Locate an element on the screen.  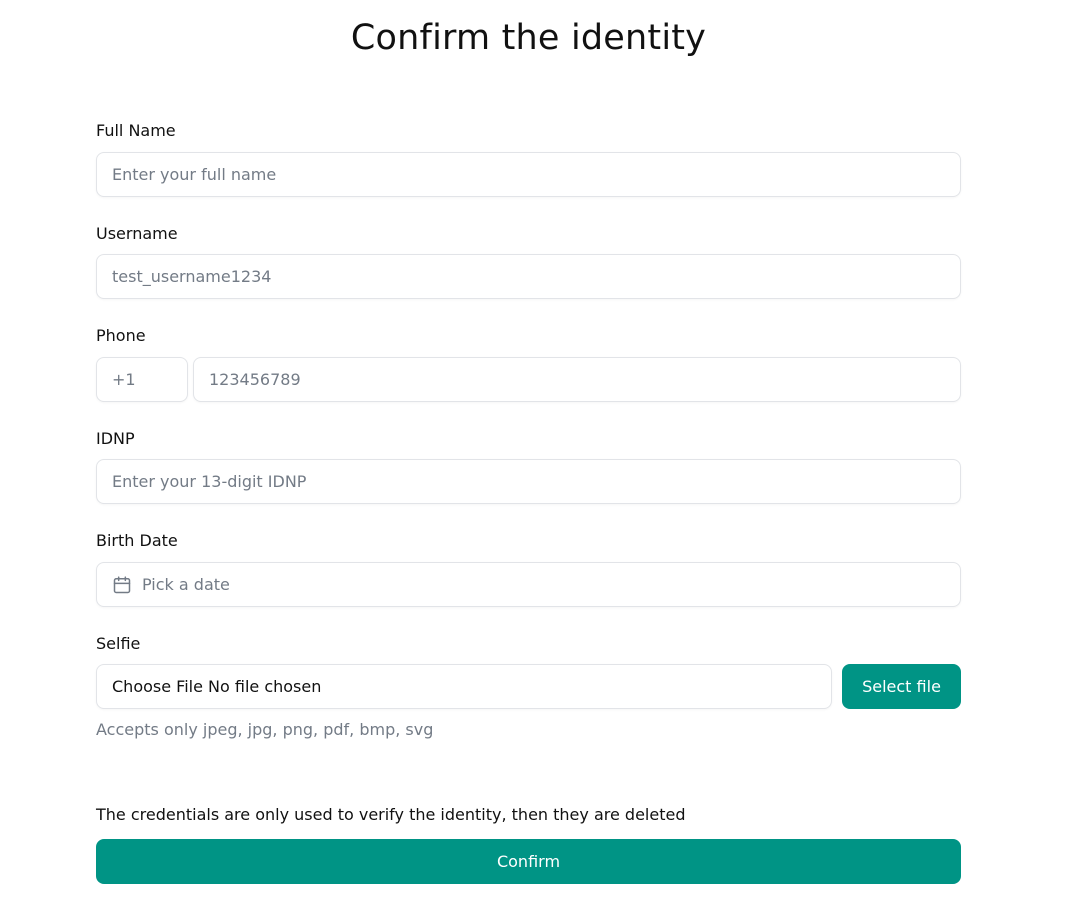
idnp-placeholder: Enter your 13-digit IDNP is located at coordinates (209, 481).